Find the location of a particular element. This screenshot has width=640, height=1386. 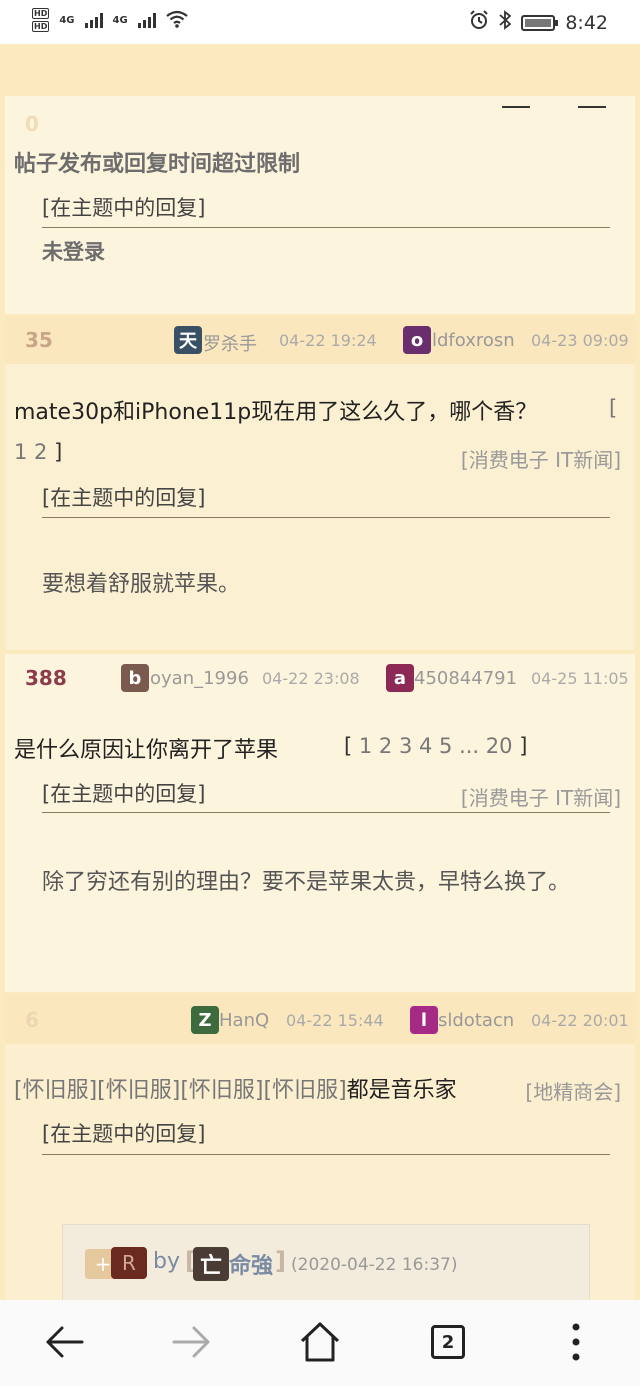

browser-nav-bar: 2 is located at coordinates (320, 1343).